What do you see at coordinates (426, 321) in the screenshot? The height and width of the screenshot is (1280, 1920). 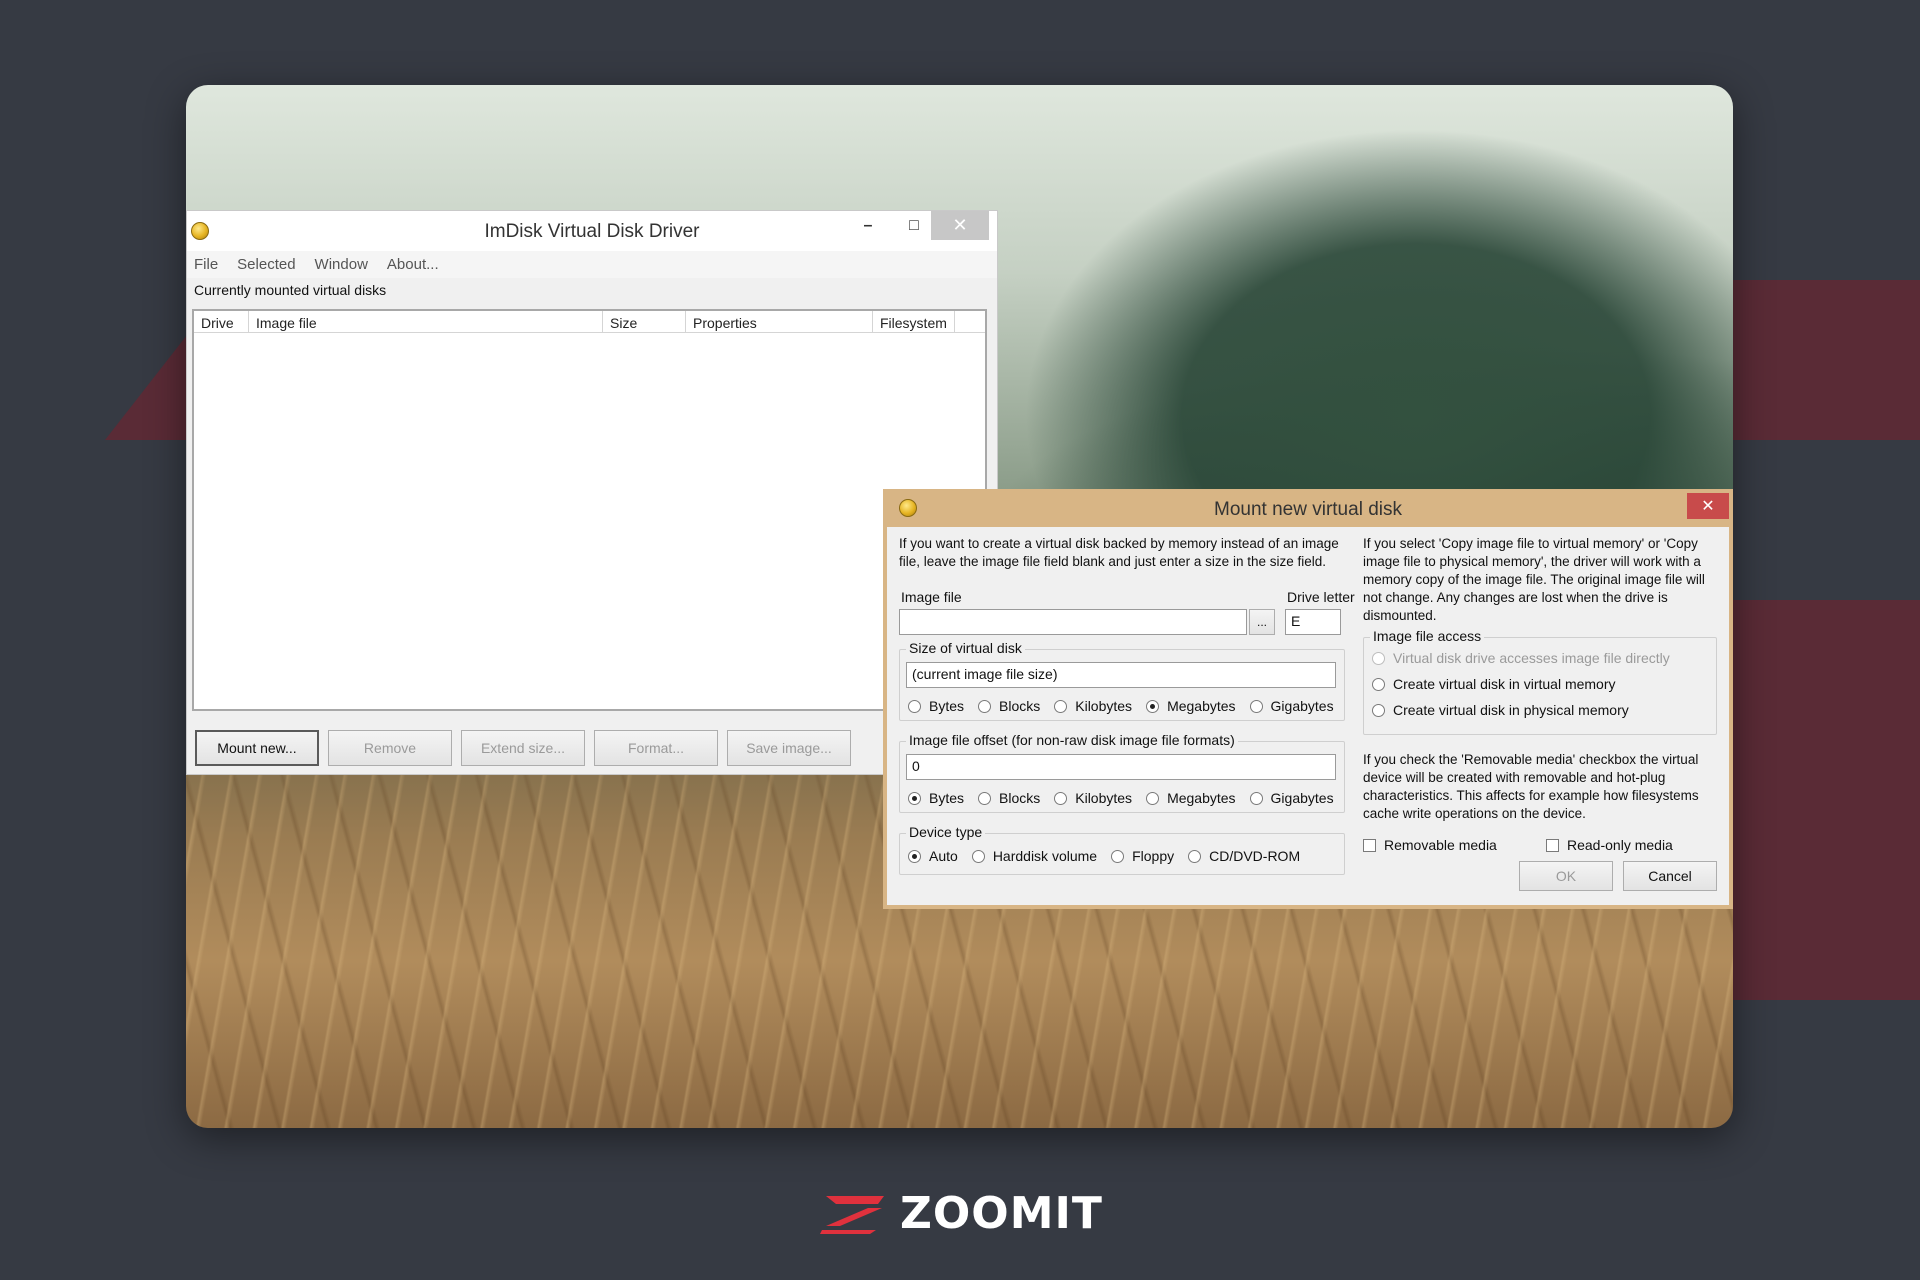 I see `column-header-image-file: Image file` at bounding box center [426, 321].